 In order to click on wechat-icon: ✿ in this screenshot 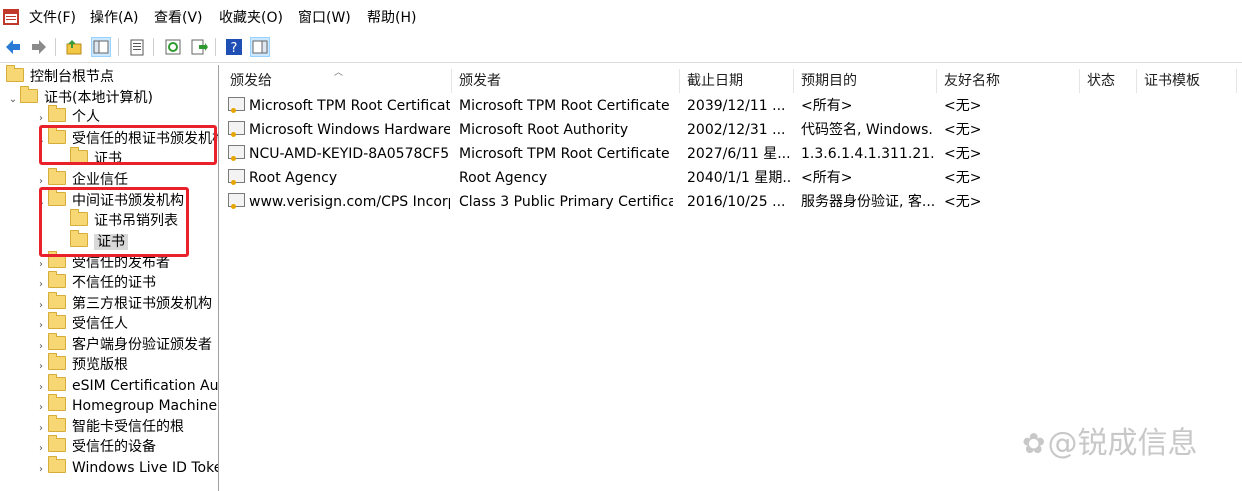, I will do `click(1034, 443)`.